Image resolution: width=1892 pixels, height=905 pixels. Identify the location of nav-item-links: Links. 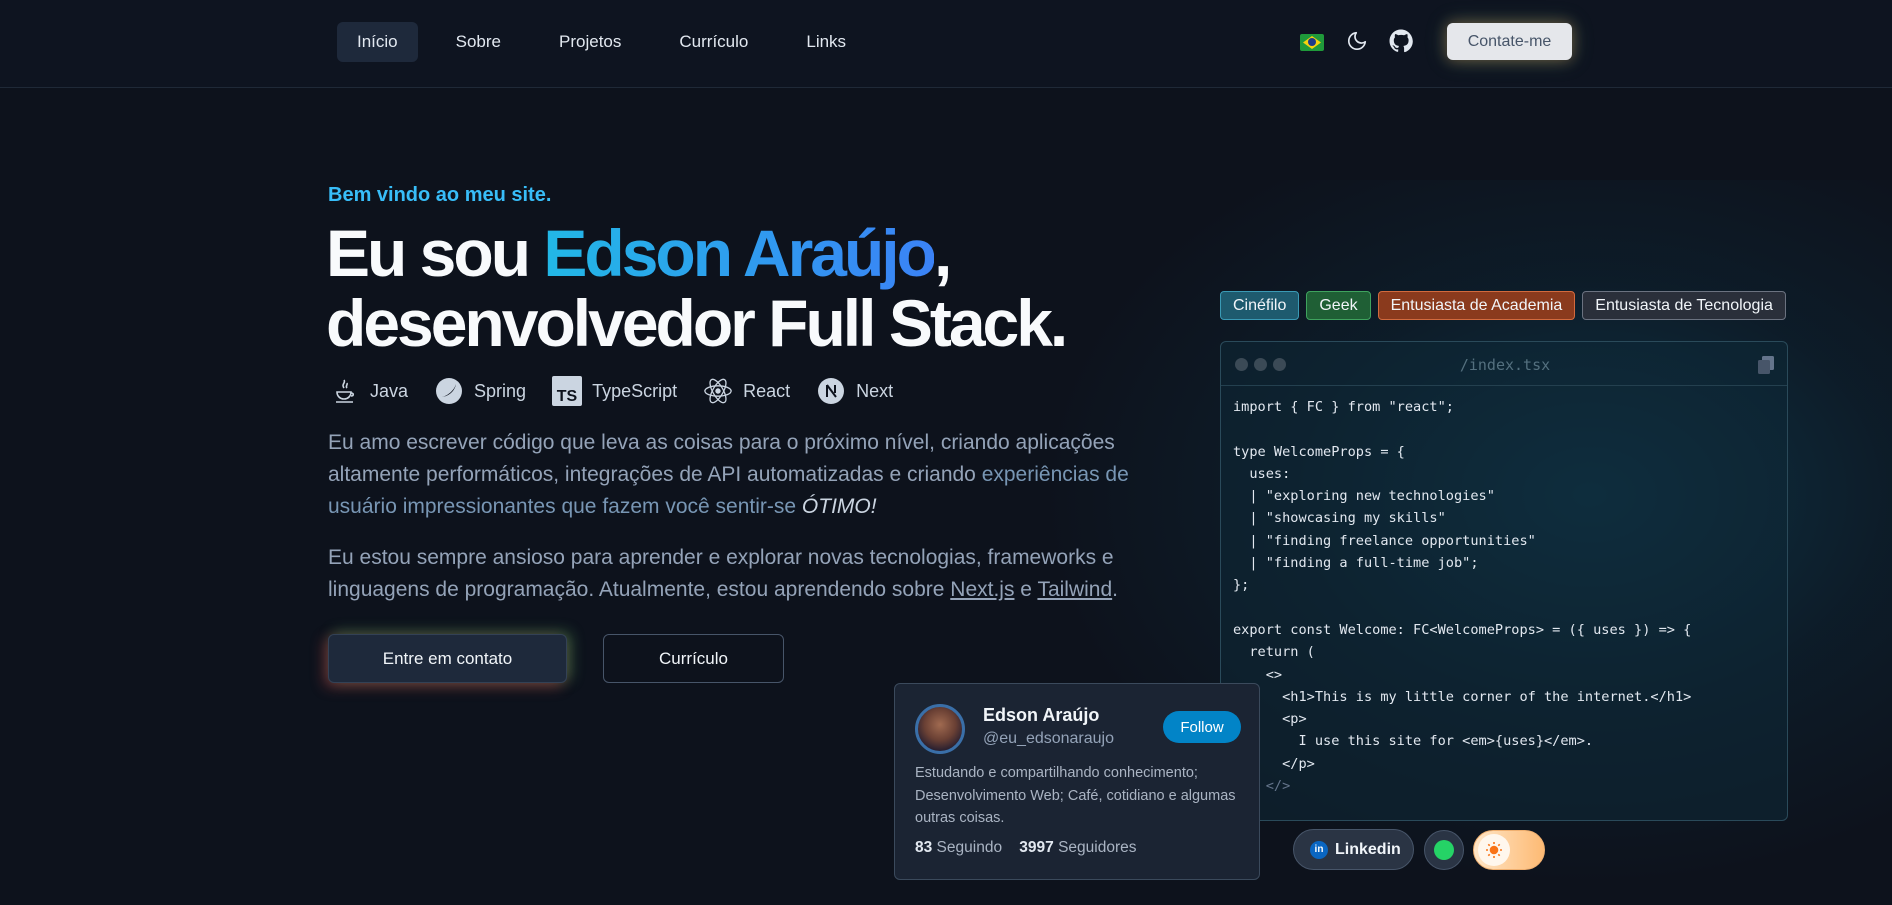
(826, 42).